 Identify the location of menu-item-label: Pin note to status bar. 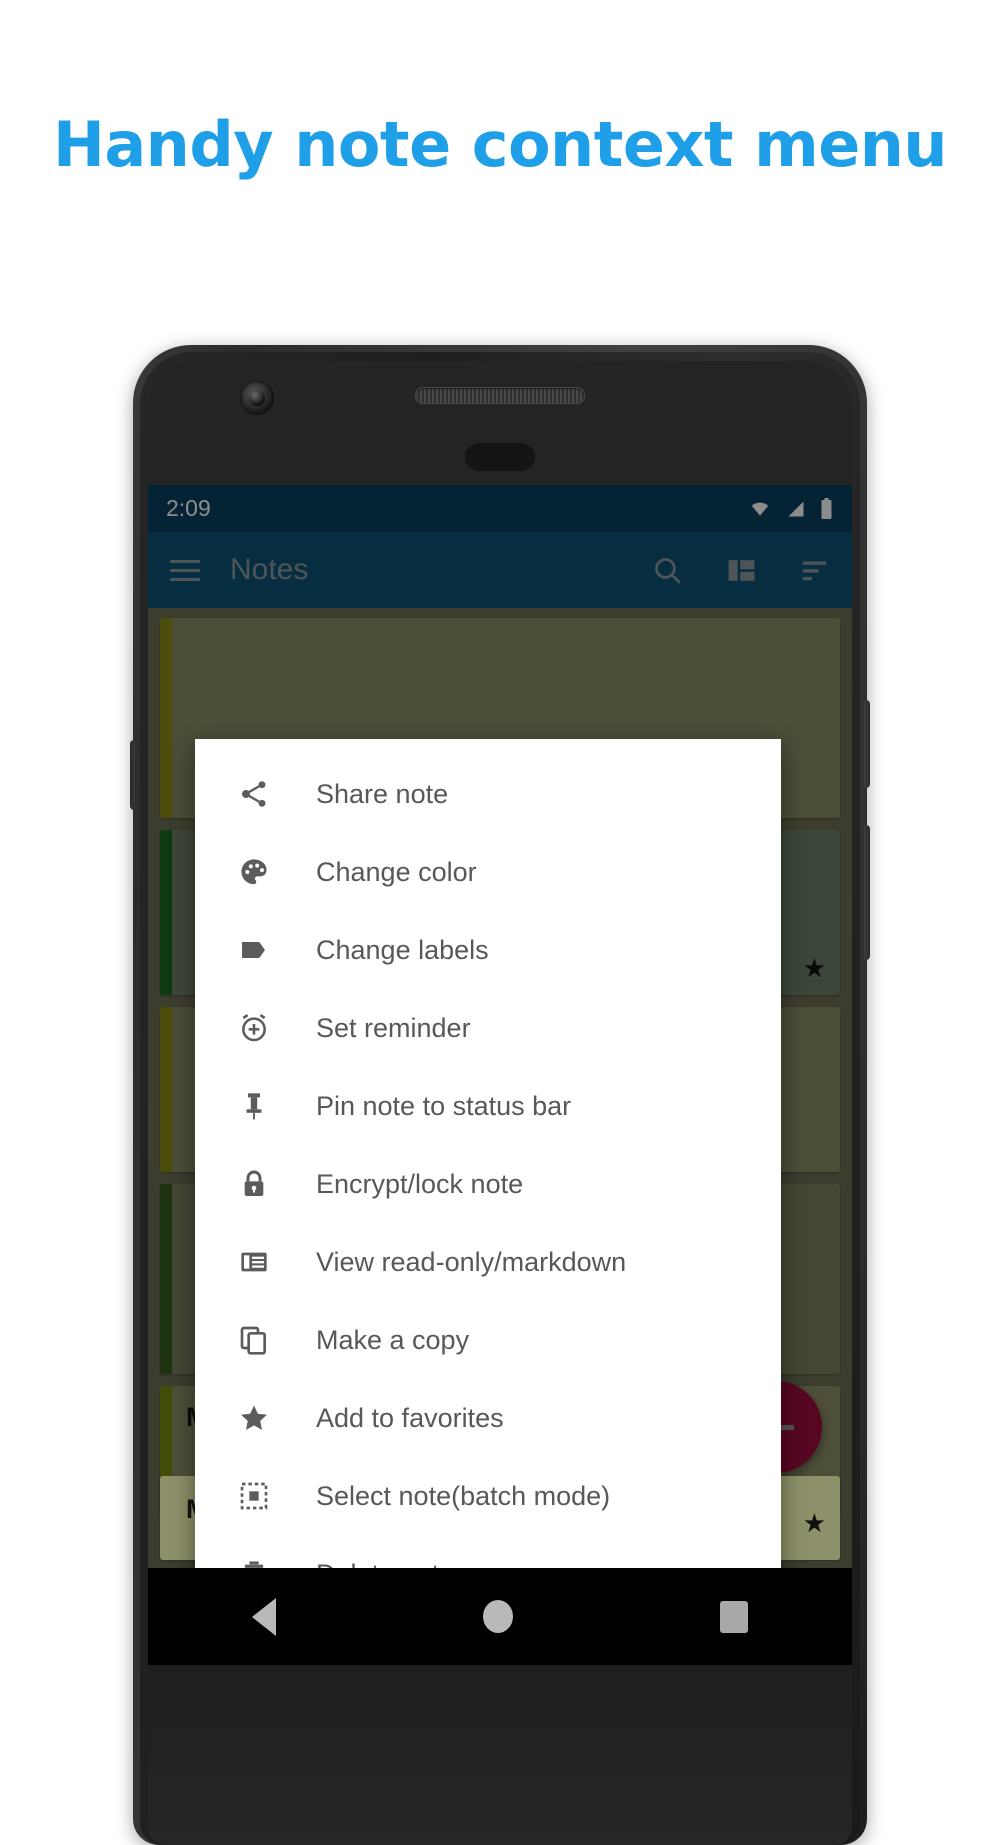
(444, 1105).